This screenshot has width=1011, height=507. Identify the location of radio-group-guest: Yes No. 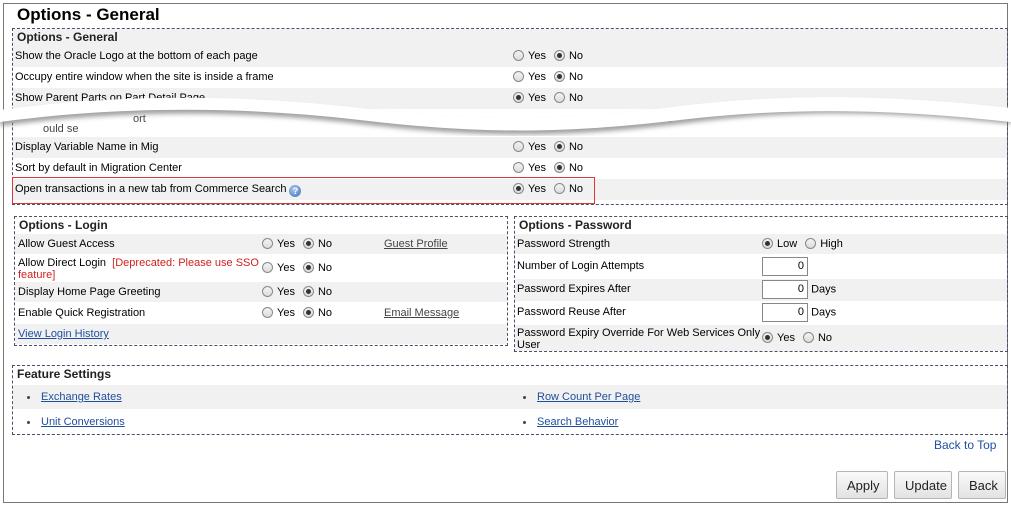
(297, 244).